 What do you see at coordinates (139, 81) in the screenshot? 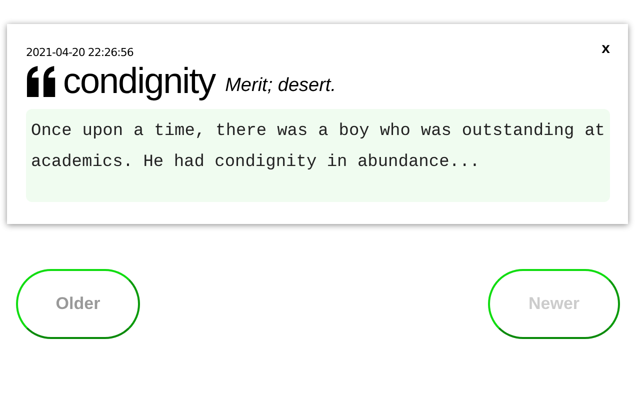
I see `headword: condignity` at bounding box center [139, 81].